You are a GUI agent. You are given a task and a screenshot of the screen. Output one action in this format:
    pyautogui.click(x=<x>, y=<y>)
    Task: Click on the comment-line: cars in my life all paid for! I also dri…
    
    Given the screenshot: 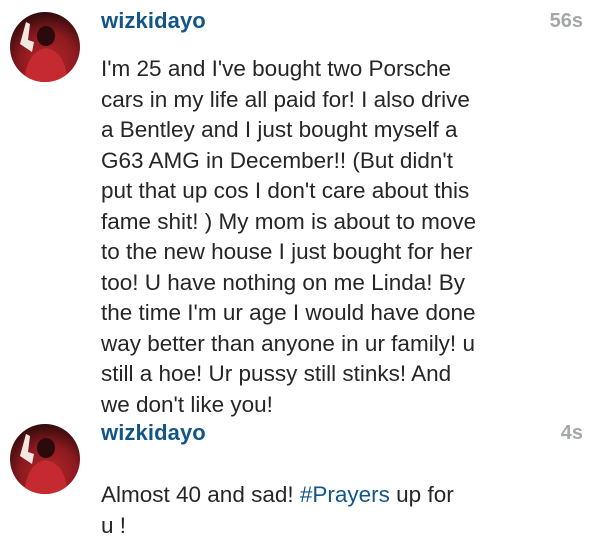 What is the action you would take?
    pyautogui.click(x=345, y=100)
    